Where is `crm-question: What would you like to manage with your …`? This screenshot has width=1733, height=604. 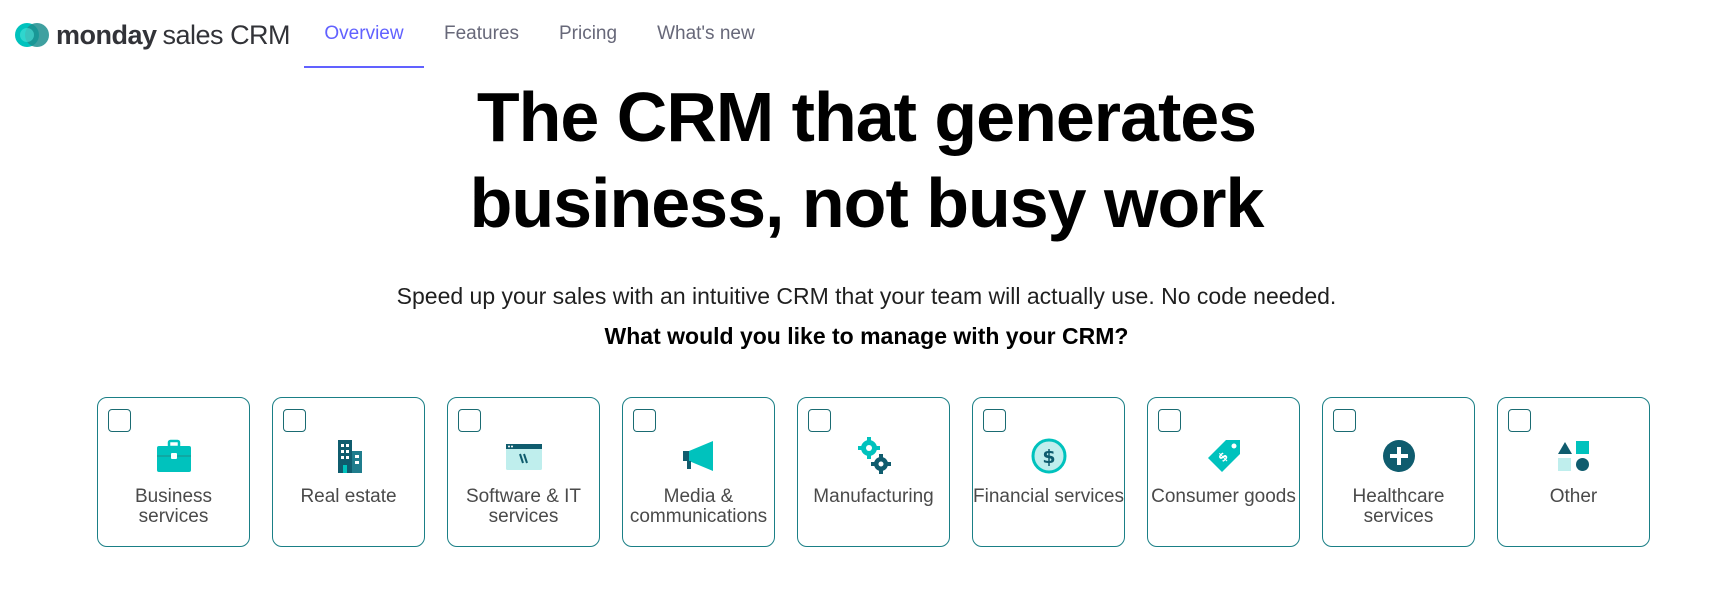
crm-question: What would you like to manage with your … is located at coordinates (866, 336).